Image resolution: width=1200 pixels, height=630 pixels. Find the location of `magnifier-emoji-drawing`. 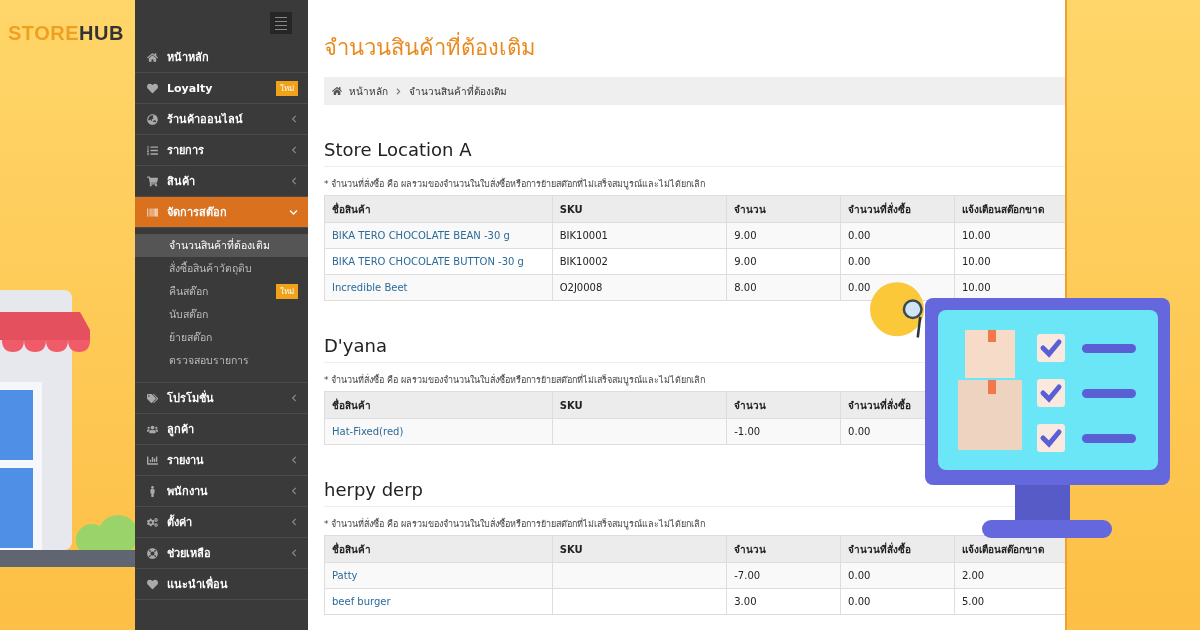

magnifier-emoji-drawing is located at coordinates (897, 310).